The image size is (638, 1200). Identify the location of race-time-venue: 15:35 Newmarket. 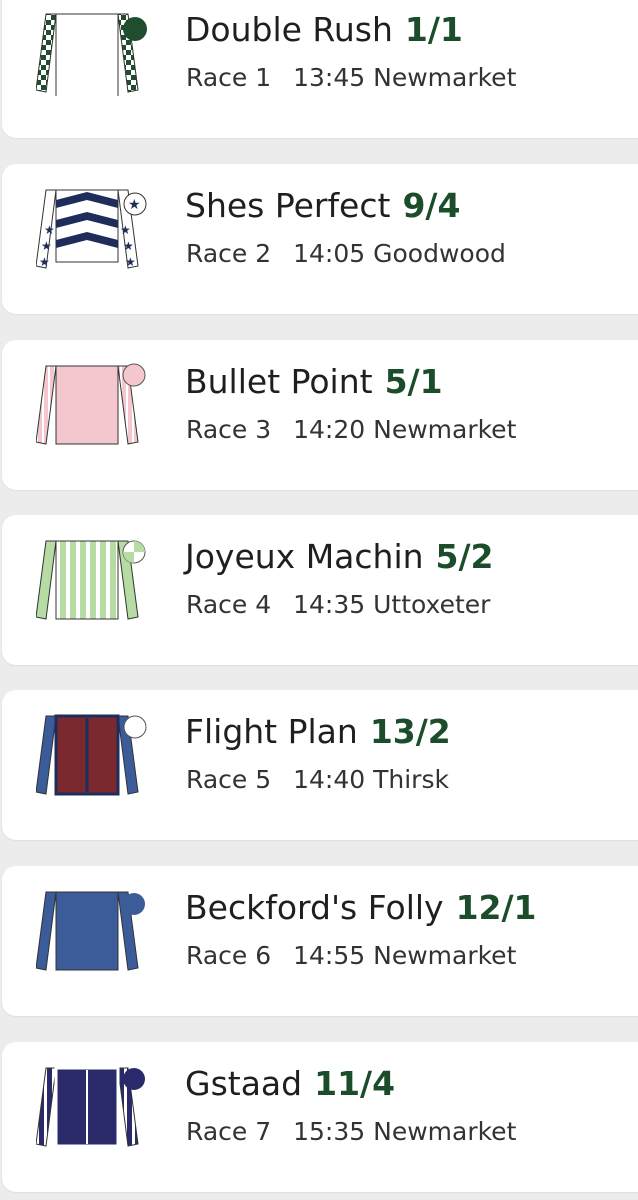
(405, 1131).